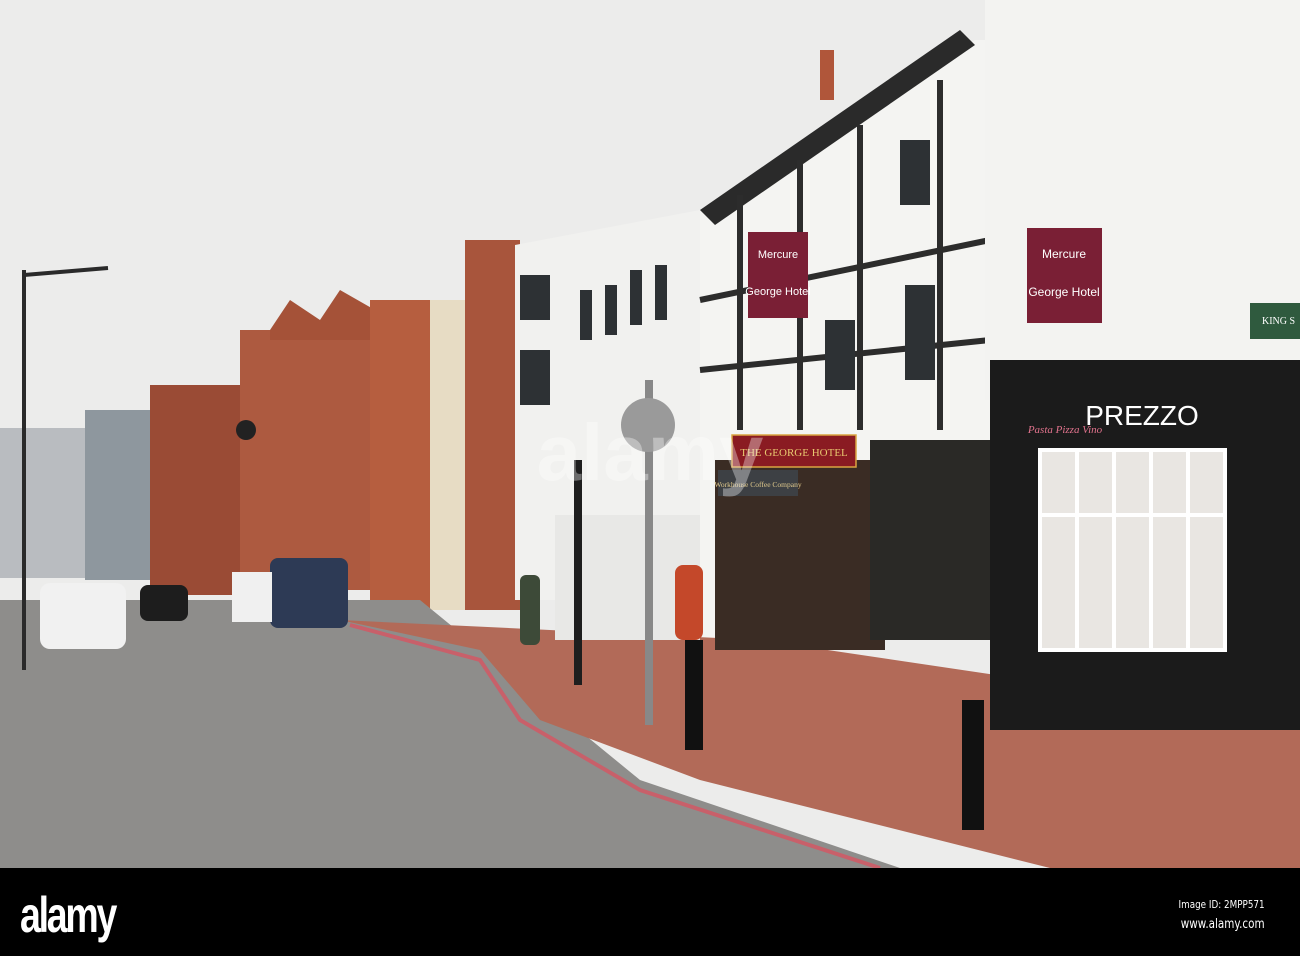 The height and width of the screenshot is (956, 1300). What do you see at coordinates (650, 912) in the screenshot?
I see `footer-bar: alamy Image ID: 2MPP571 www.alamy.com` at bounding box center [650, 912].